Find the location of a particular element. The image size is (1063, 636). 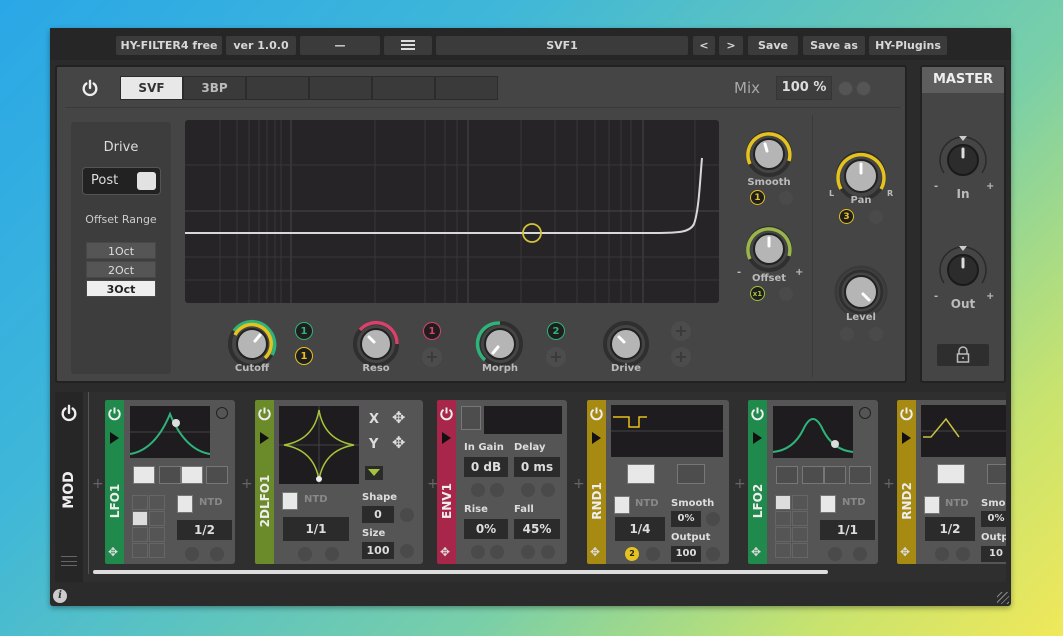

offset-add-mod-button is located at coordinates (786, 294).